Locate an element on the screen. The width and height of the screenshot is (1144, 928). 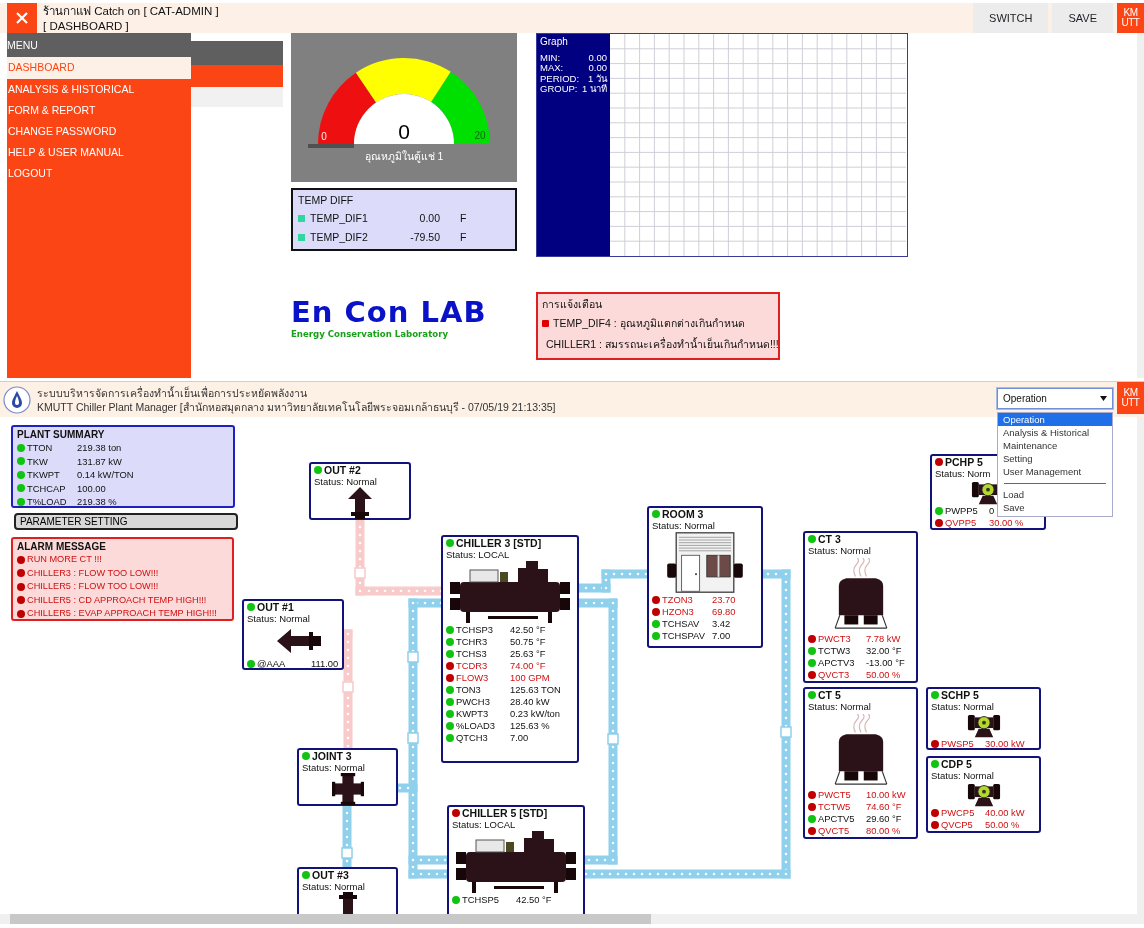
dropdown-option: Maintenance is located at coordinates (1055, 445).